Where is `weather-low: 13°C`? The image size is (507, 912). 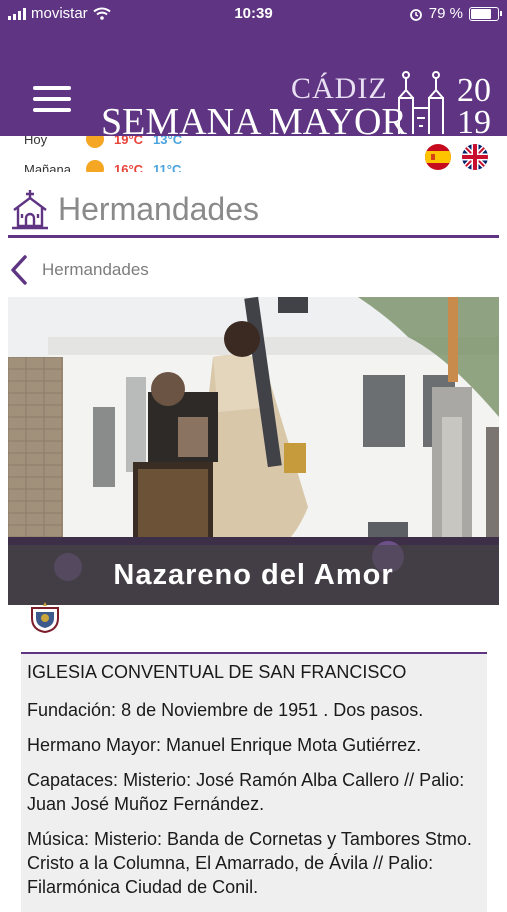
weather-low: 13°C is located at coordinates (168, 141).